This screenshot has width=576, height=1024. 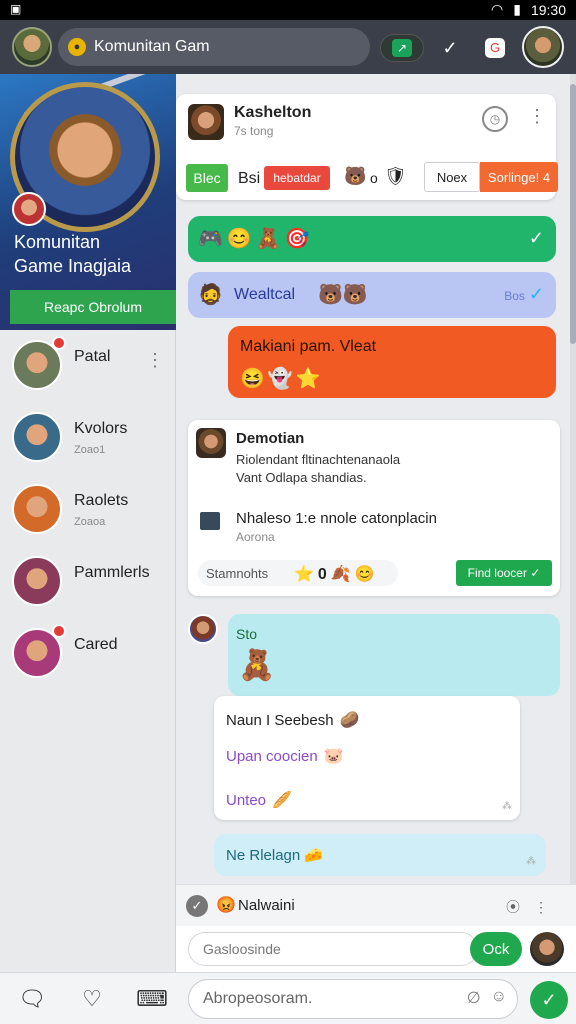 I want to click on status-icons: ◠ ▮ 19:30, so click(x=528, y=9).